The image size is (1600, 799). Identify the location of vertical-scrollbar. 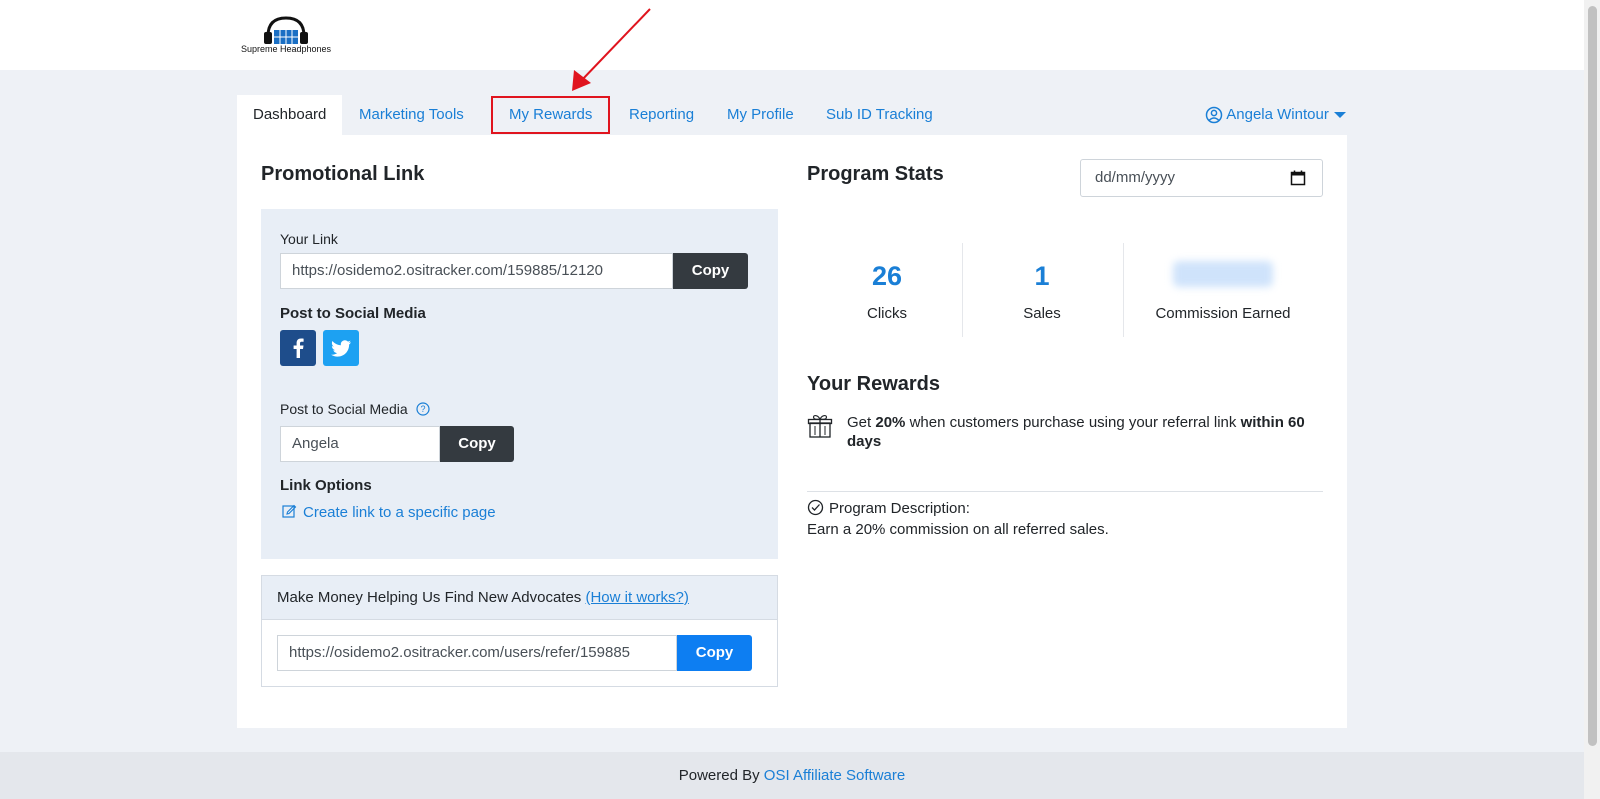
(1592, 399).